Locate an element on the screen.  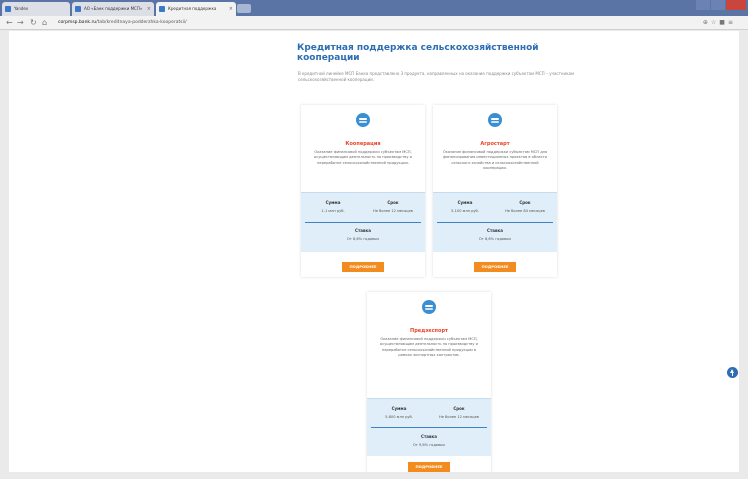
browser-tab-active: Кредитная поддержка × is located at coordinates (196, 9).